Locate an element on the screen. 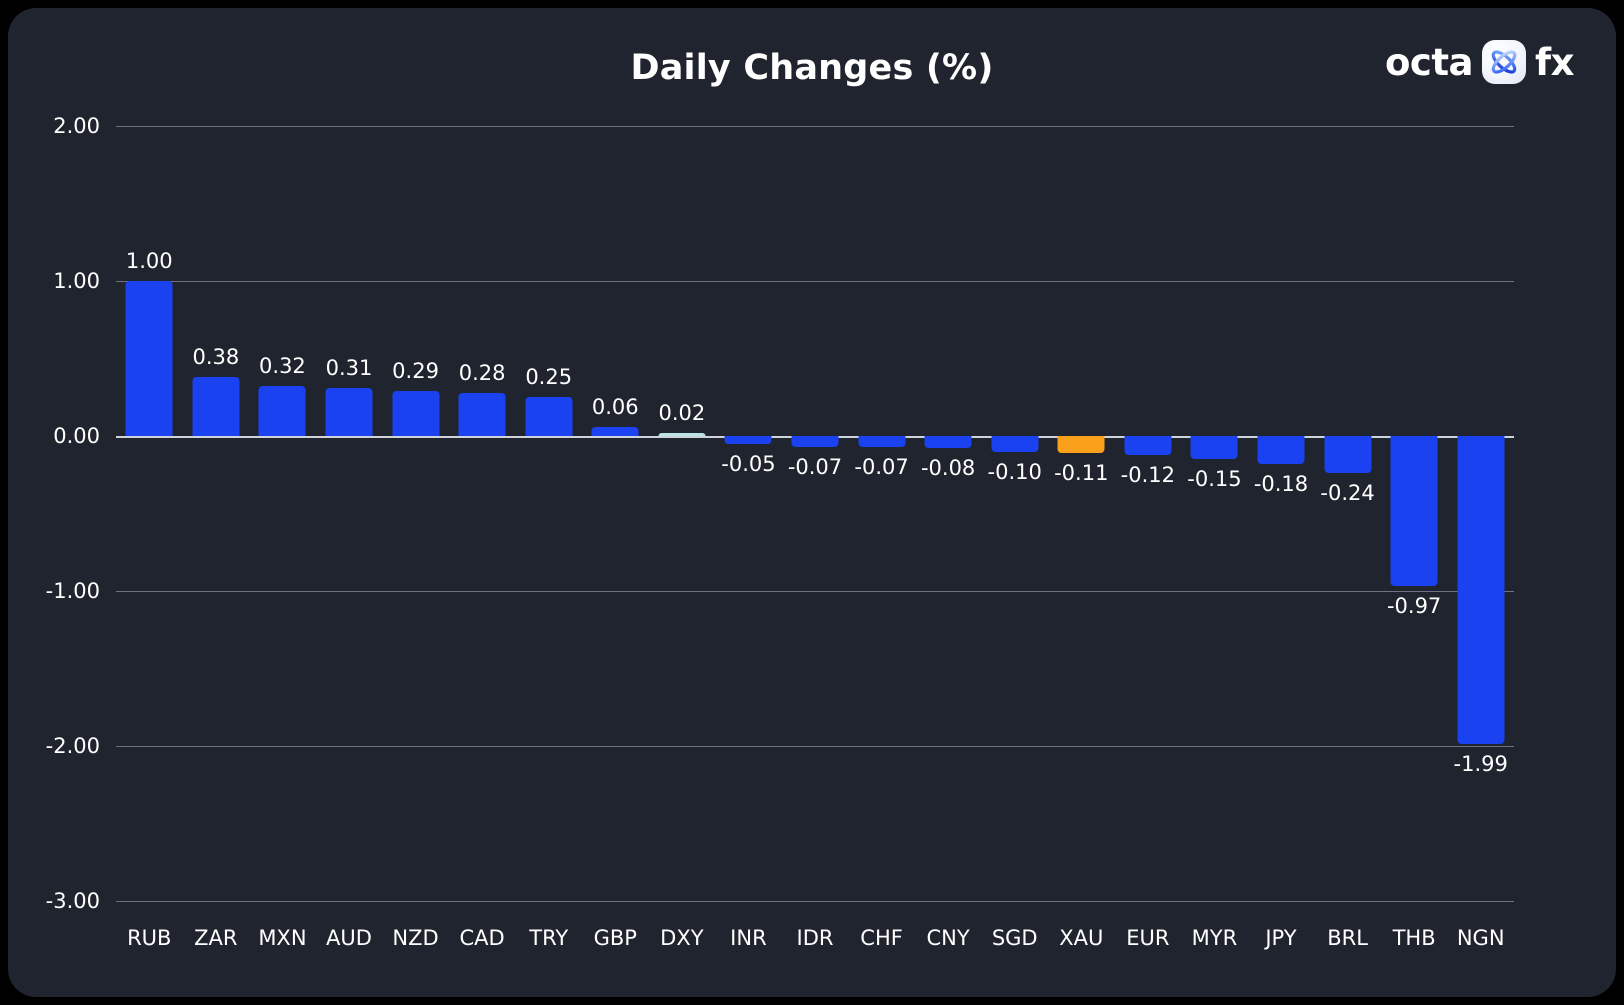  bar-value-label: 0.02 is located at coordinates (682, 412).